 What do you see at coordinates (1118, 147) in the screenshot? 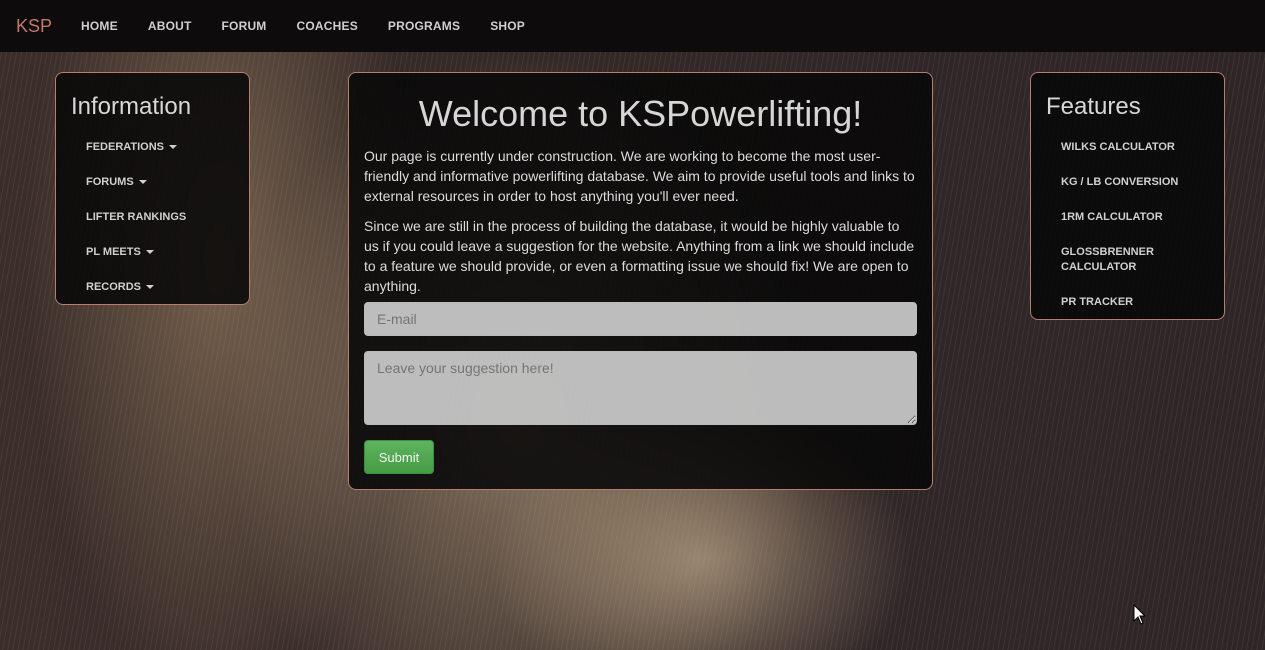
I see `feature-wilks-calculator: WILKS CALCULATOR` at bounding box center [1118, 147].